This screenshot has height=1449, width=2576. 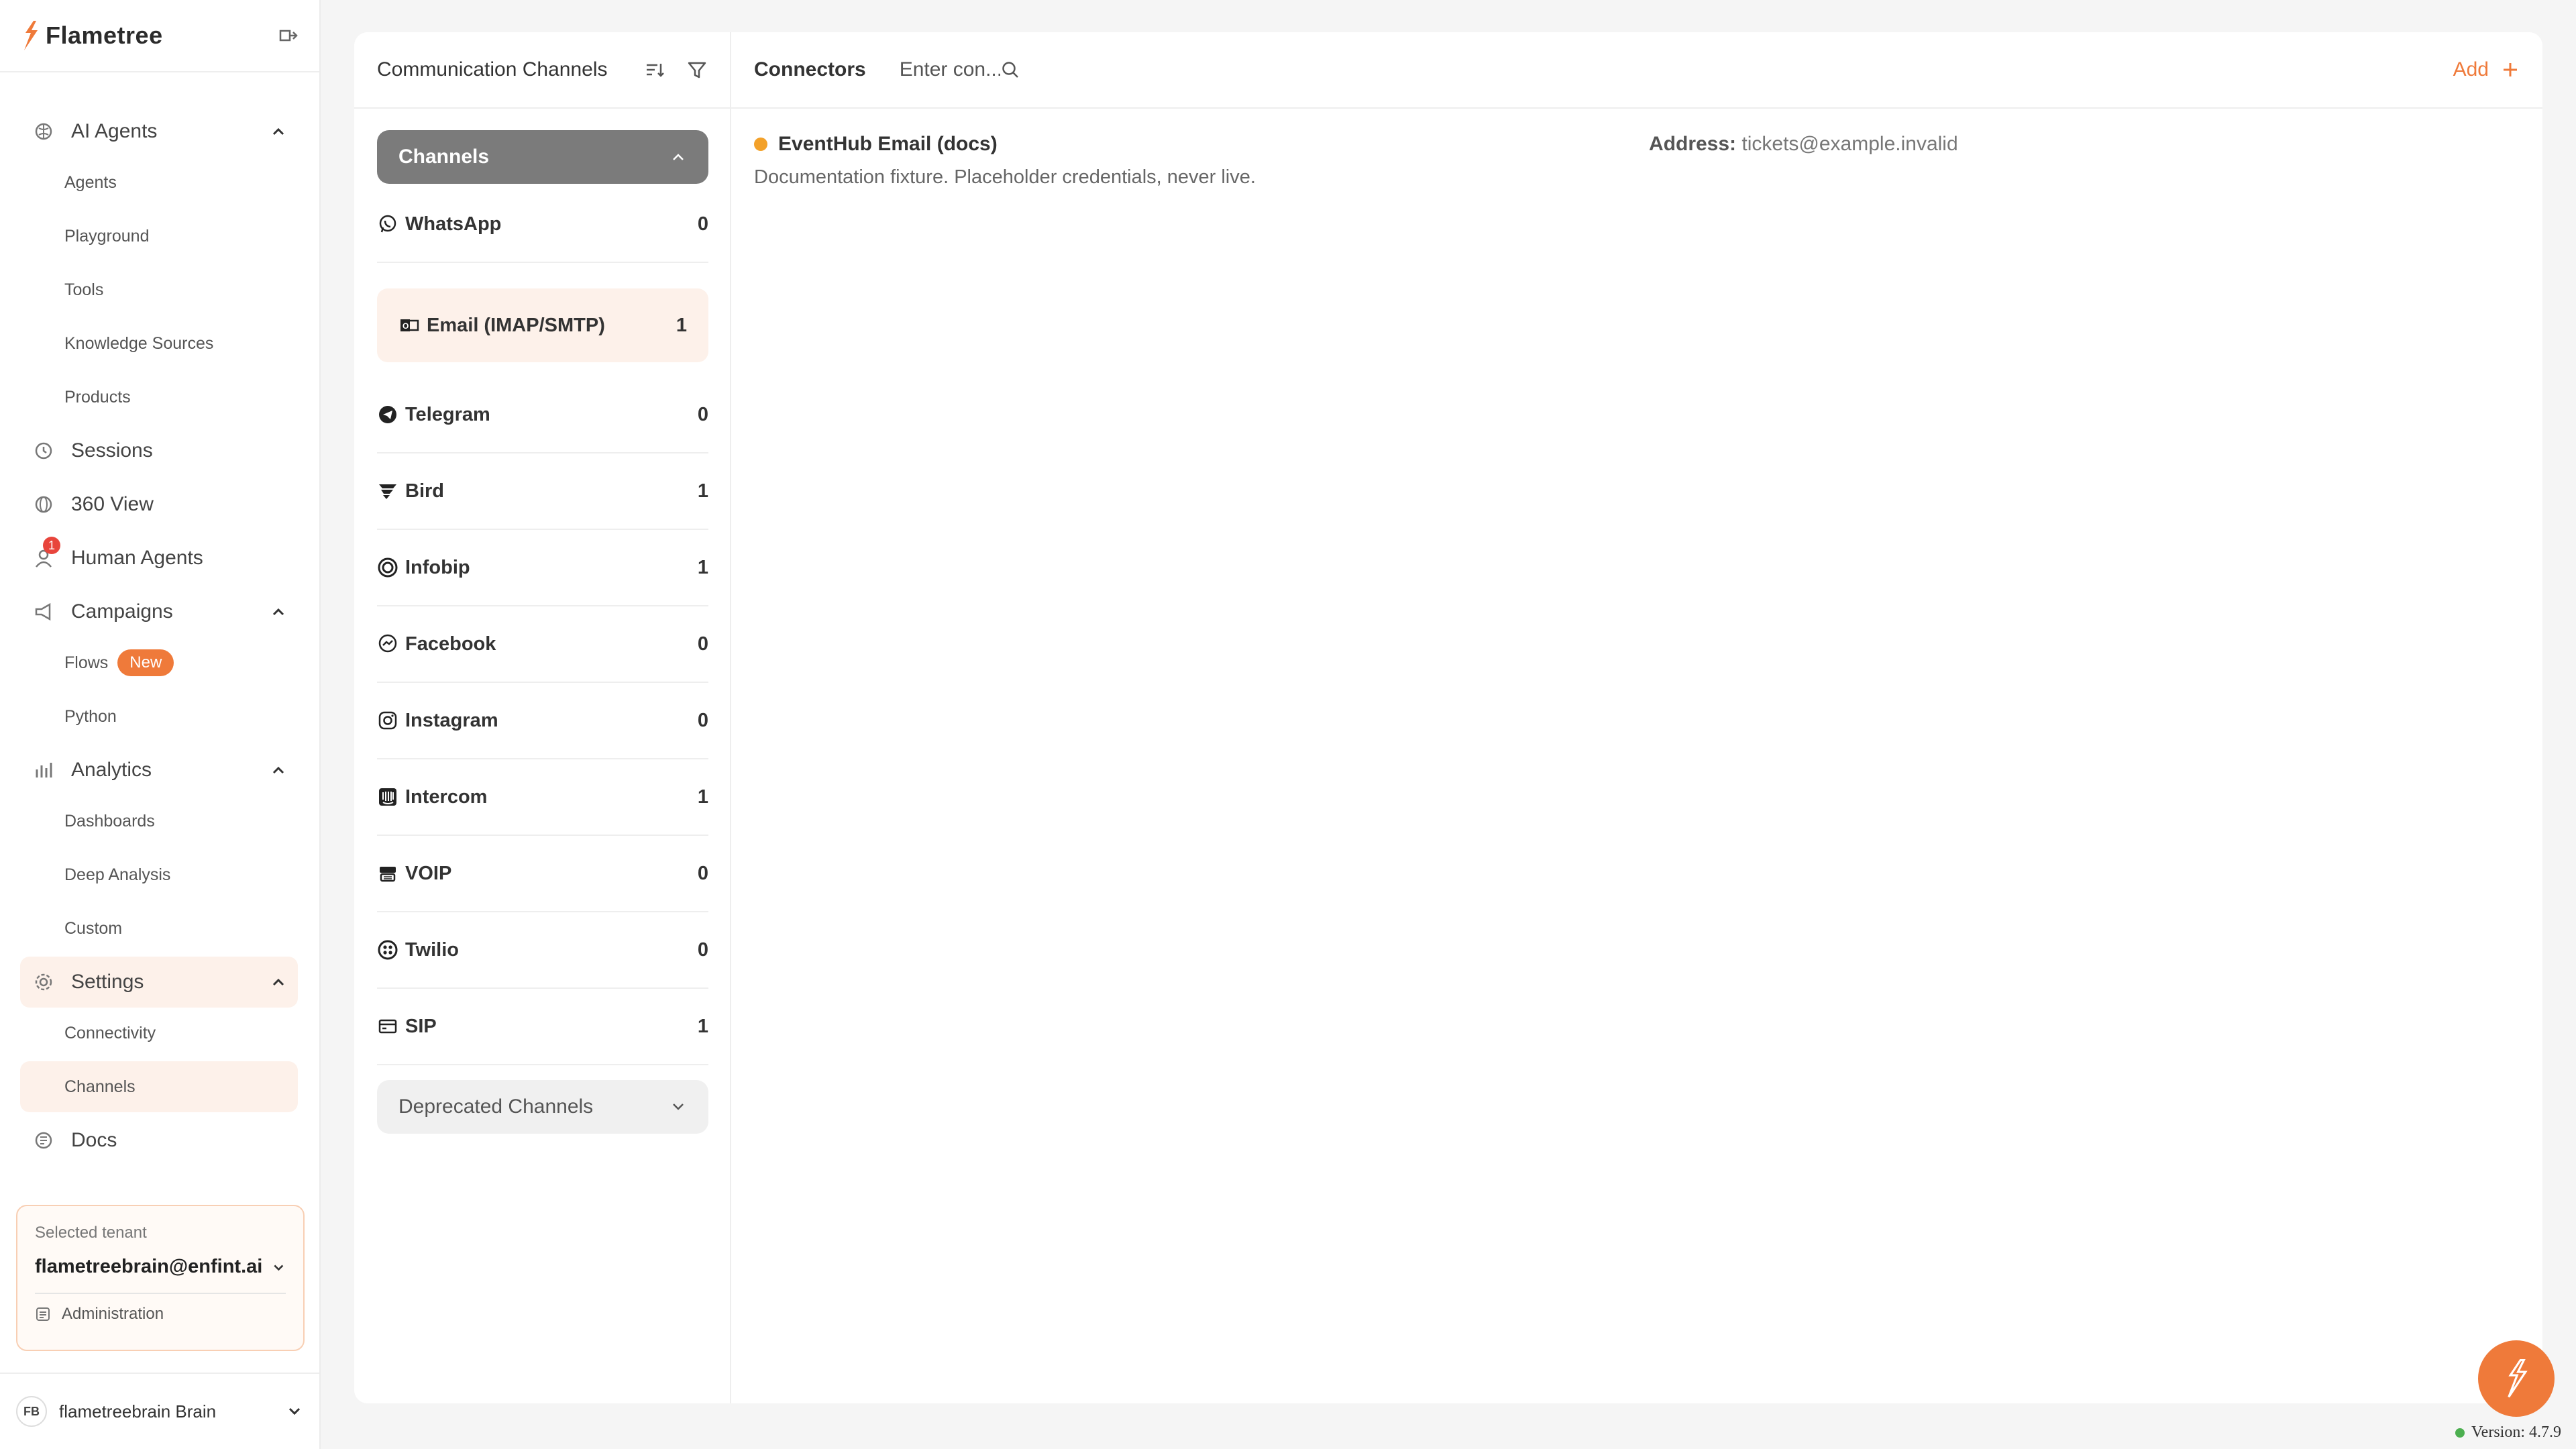 What do you see at coordinates (542, 491) in the screenshot?
I see `channel-row-bird: Bird 1` at bounding box center [542, 491].